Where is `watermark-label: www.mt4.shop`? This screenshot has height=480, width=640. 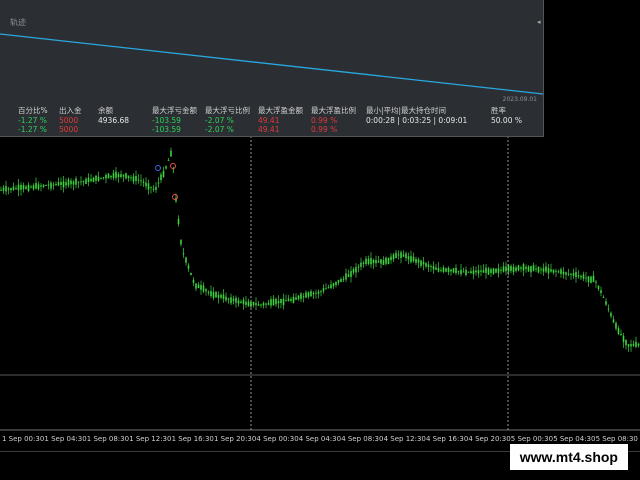
watermark-label: www.mt4.shop is located at coordinates (568, 457).